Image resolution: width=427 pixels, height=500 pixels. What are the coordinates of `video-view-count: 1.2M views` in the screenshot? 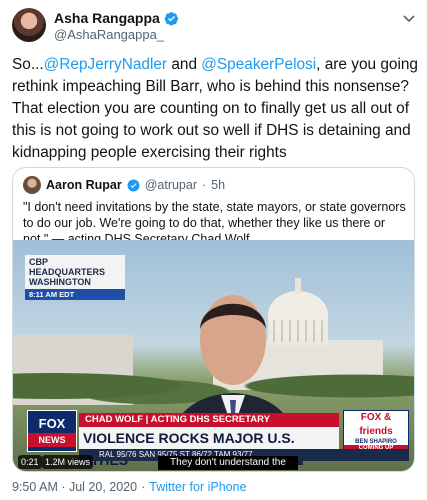 It's located at (68, 462).